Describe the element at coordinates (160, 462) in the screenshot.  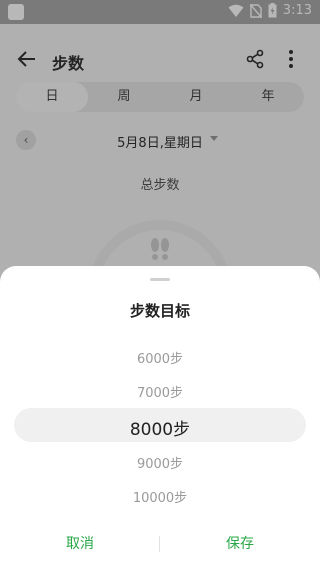
I see `picker-option: 9000步` at that location.